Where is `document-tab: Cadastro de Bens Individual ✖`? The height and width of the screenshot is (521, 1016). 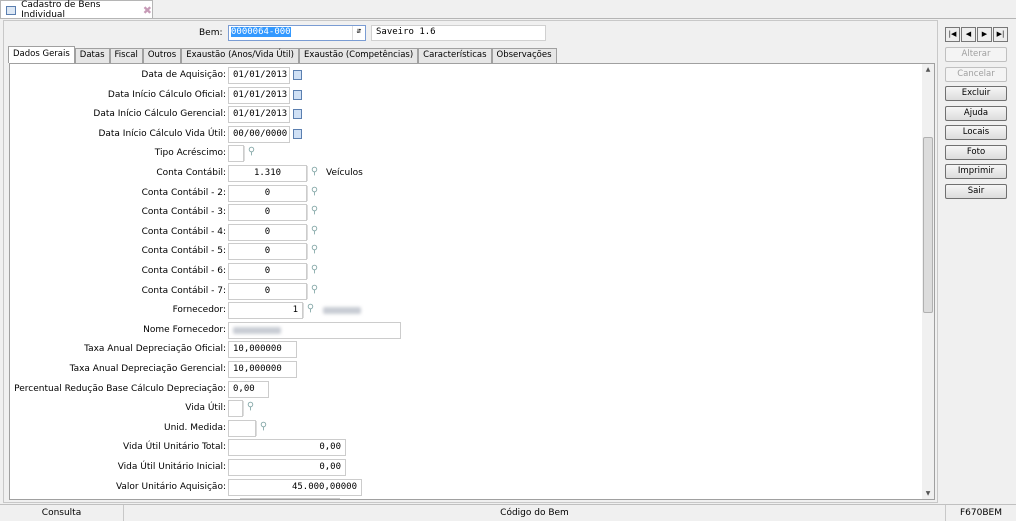 document-tab: Cadastro de Bens Individual ✖ is located at coordinates (76, 10).